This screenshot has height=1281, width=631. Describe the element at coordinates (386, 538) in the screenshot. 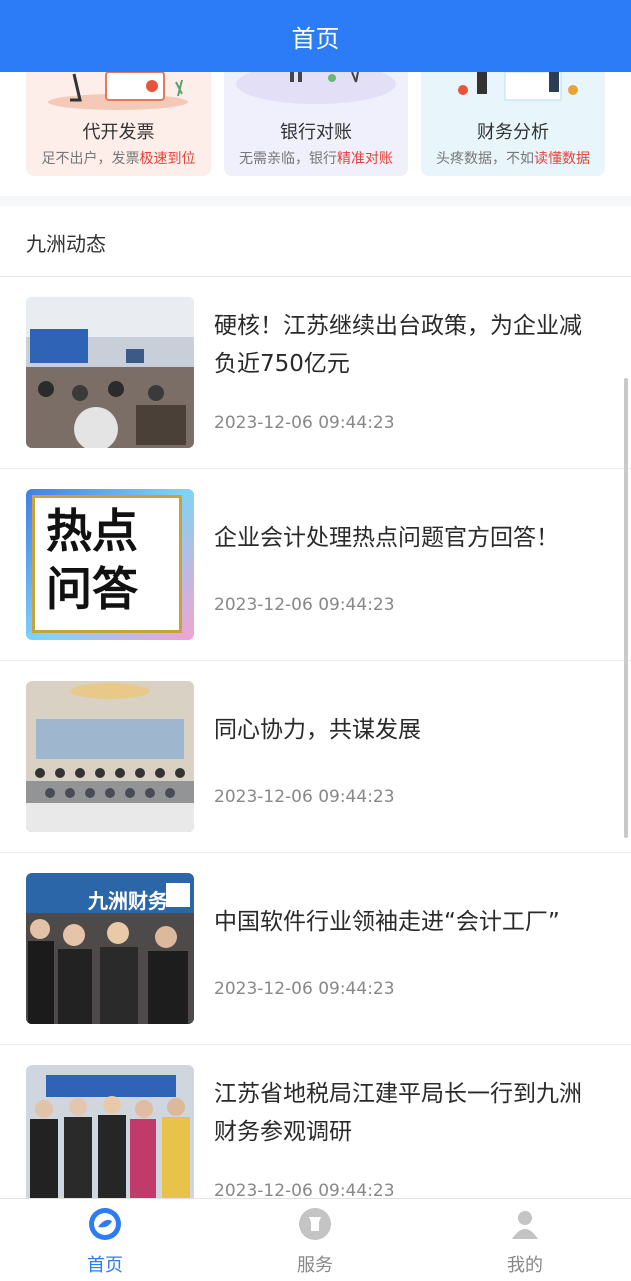

I see `news-title: 企业会计处理热点问题官方回答！` at that location.